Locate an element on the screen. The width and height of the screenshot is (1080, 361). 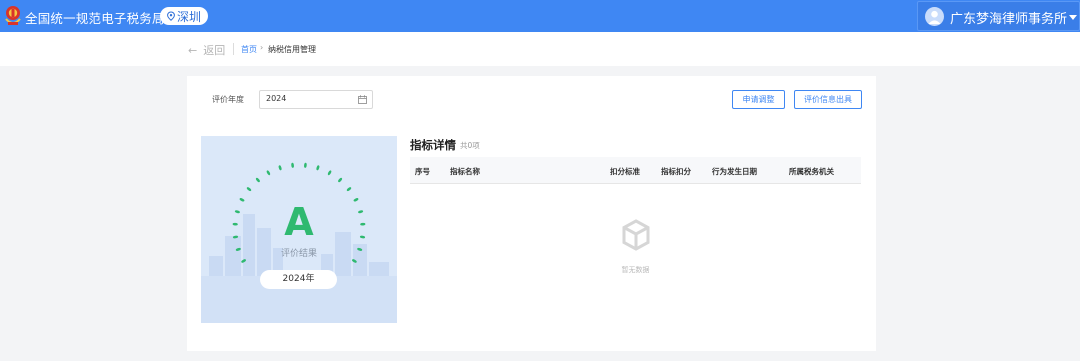
apply-adjust-button: 申请调整 is located at coordinates (758, 99).